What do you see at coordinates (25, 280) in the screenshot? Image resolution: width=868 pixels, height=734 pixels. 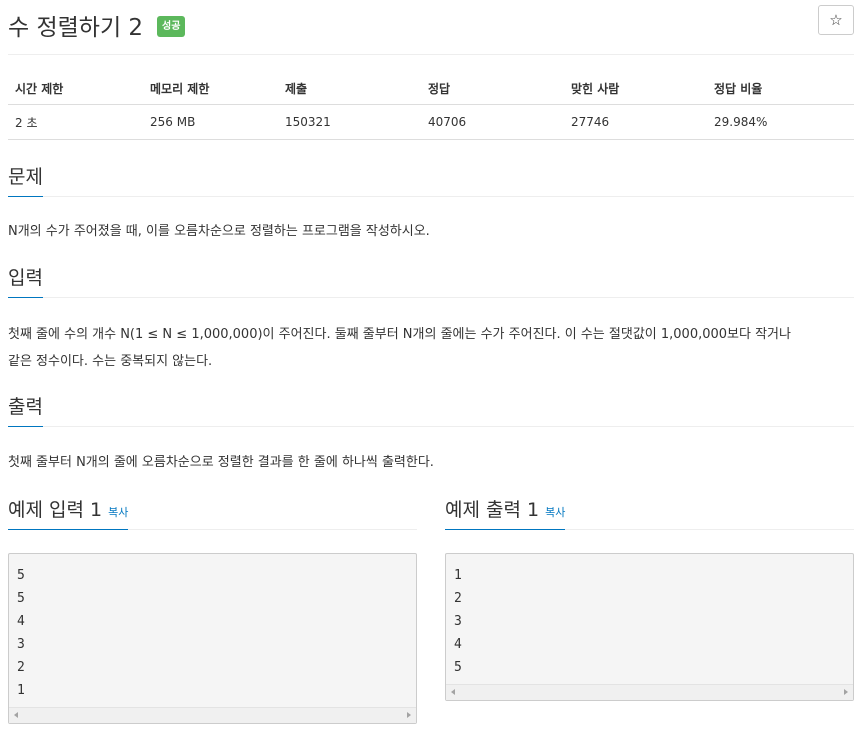 I see `input-heading: 입력` at bounding box center [25, 280].